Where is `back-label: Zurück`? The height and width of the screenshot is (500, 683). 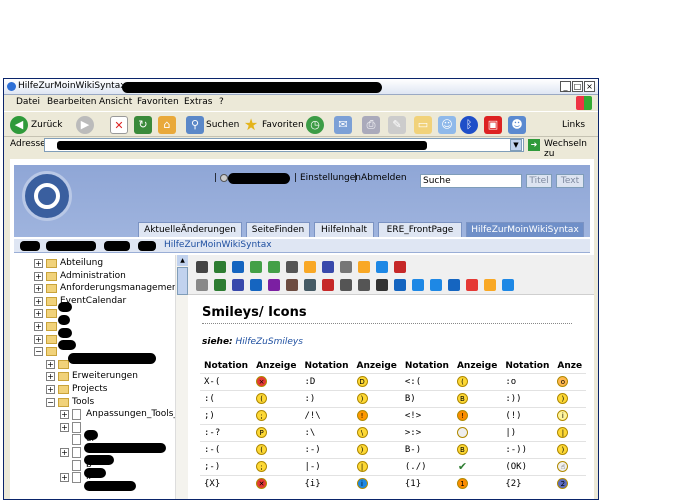
back-label: Zurück is located at coordinates (46, 125).